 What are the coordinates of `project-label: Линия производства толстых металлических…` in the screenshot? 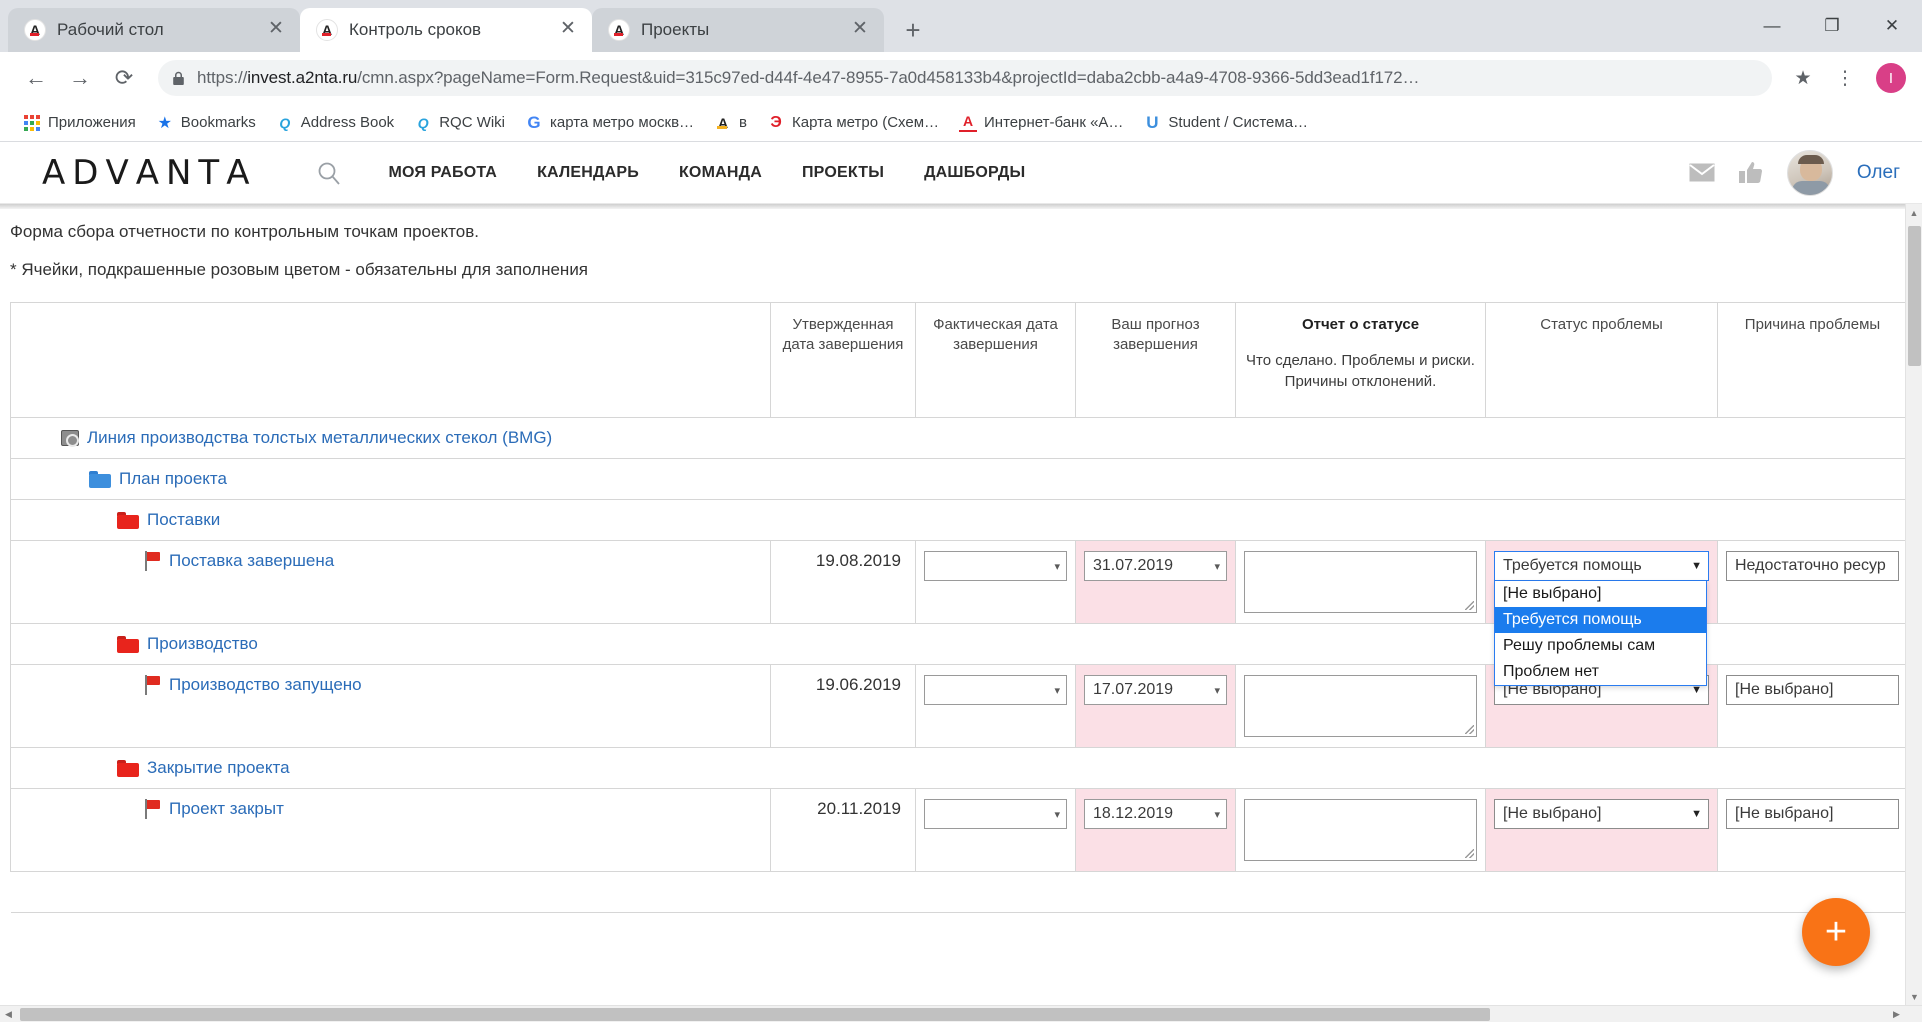 It's located at (319, 438).